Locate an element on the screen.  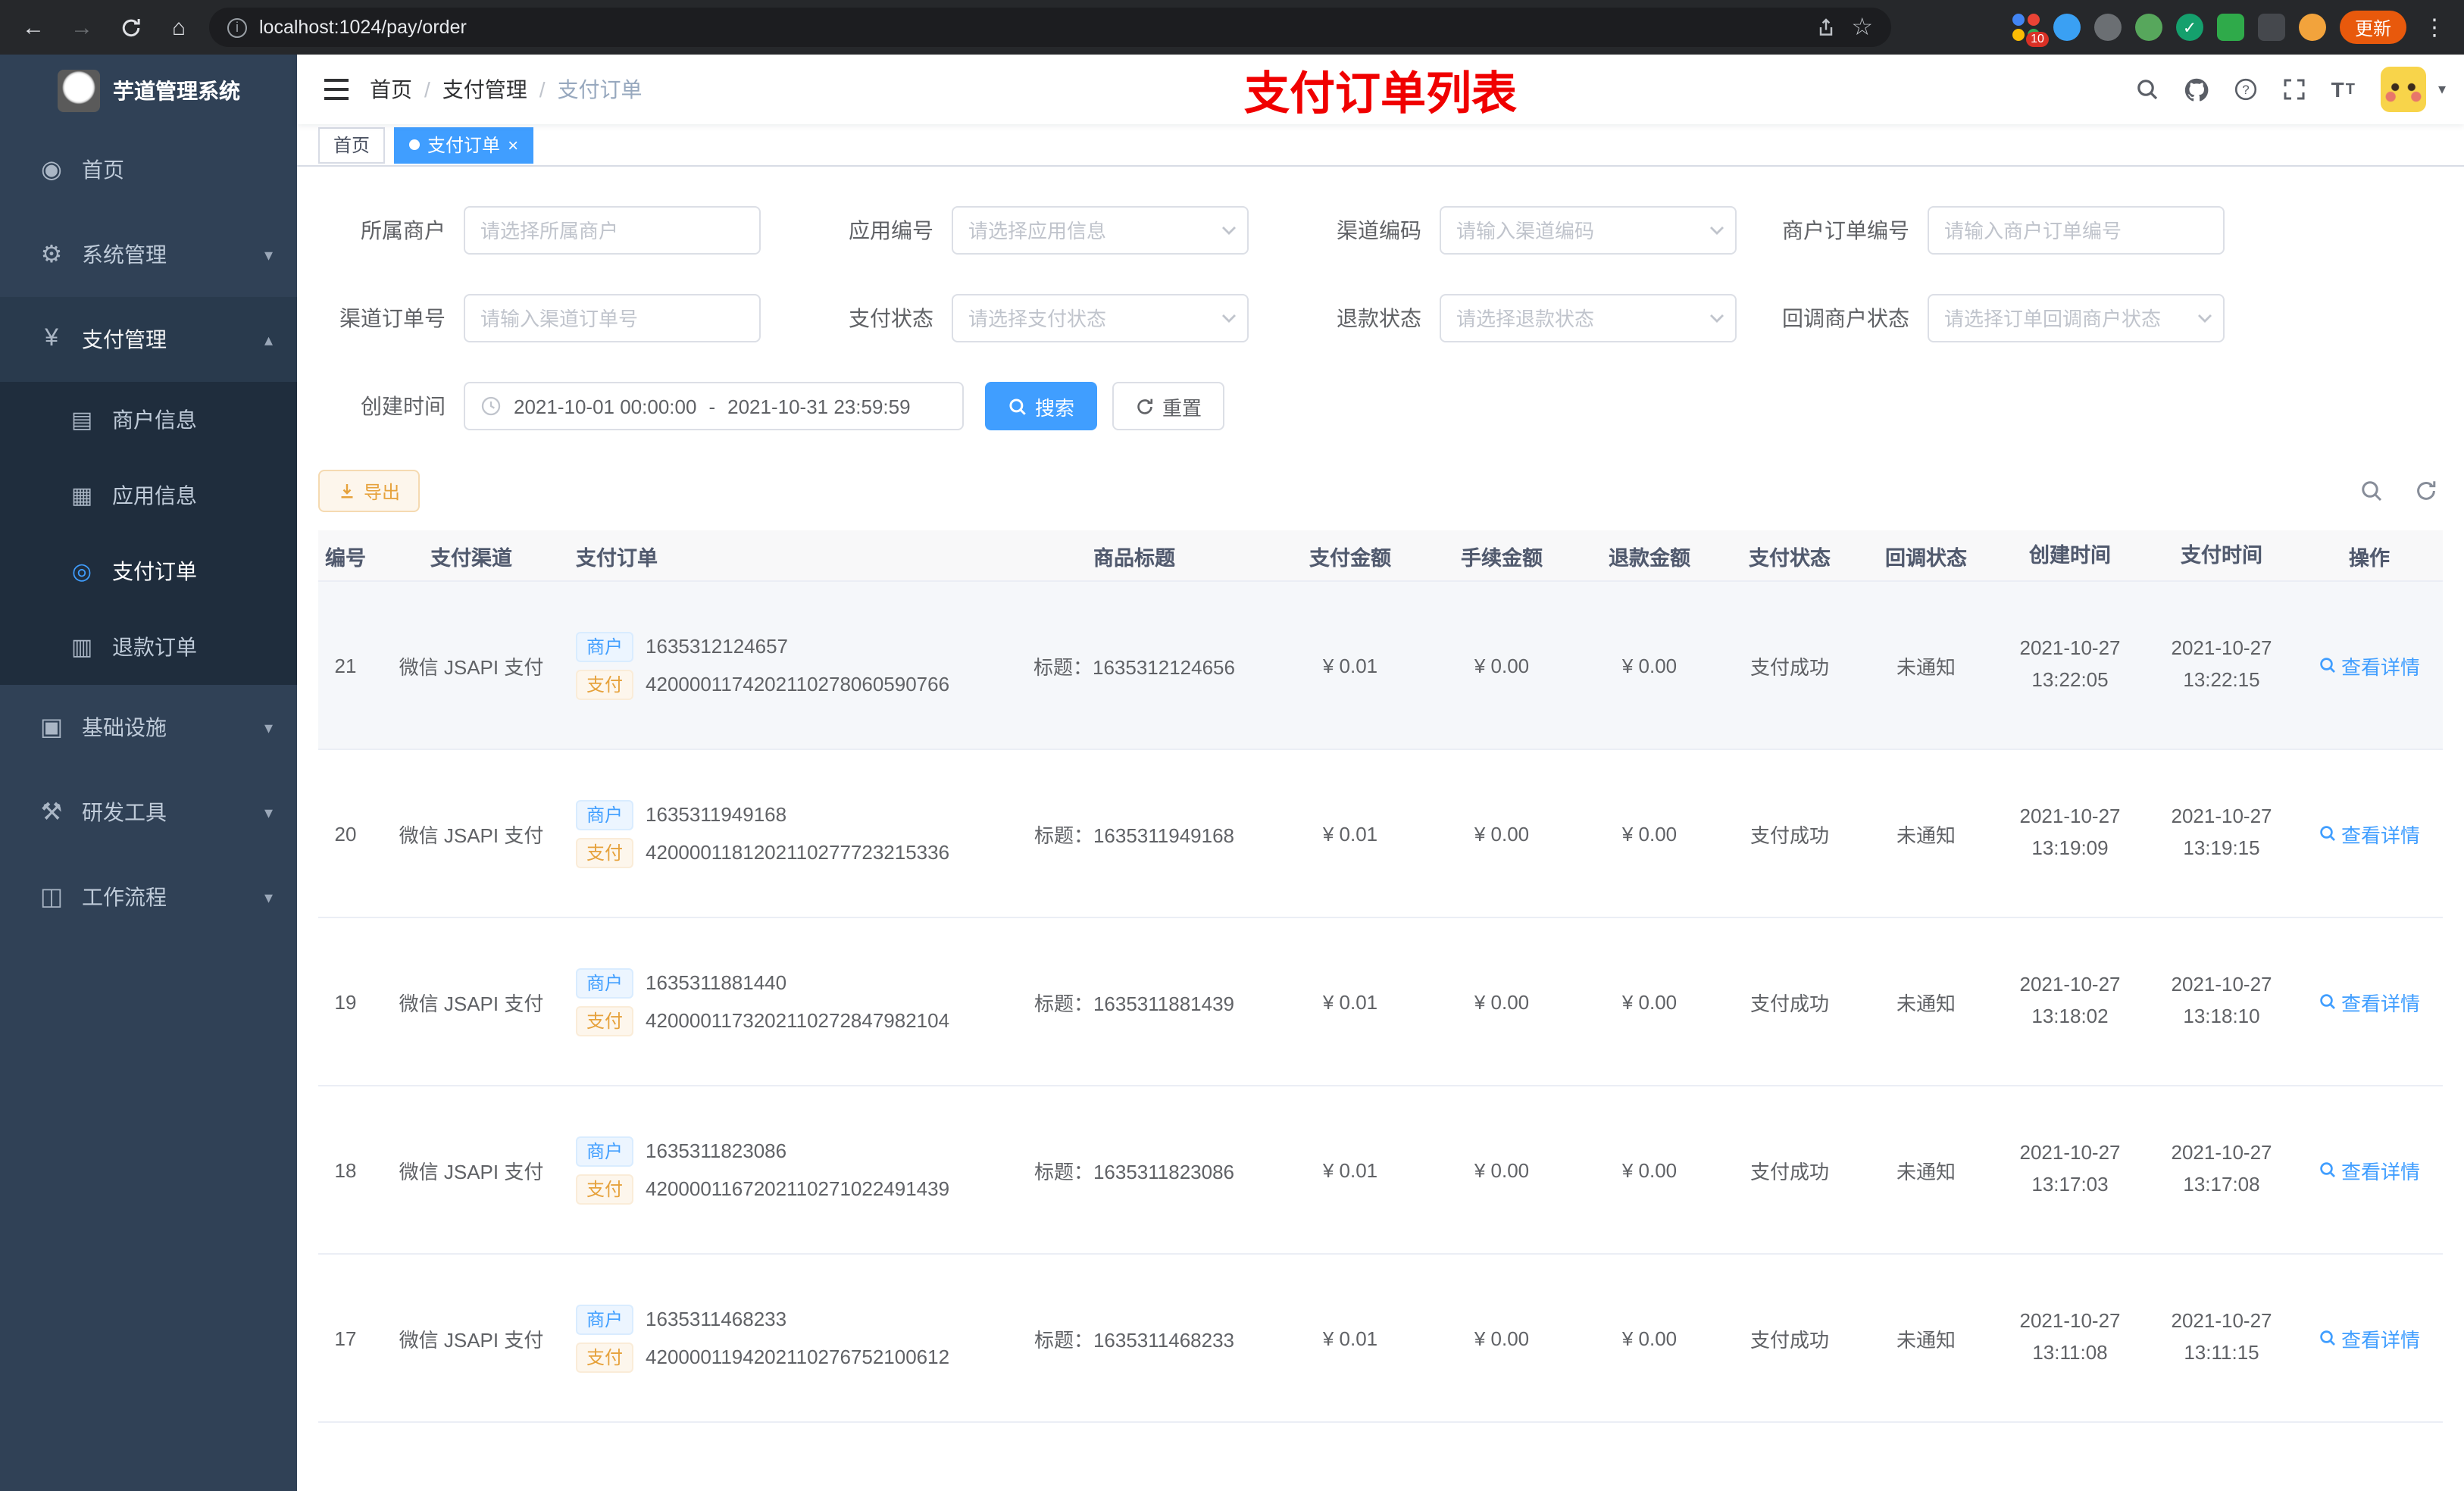
pay-status-select is located at coordinates (1100, 318).